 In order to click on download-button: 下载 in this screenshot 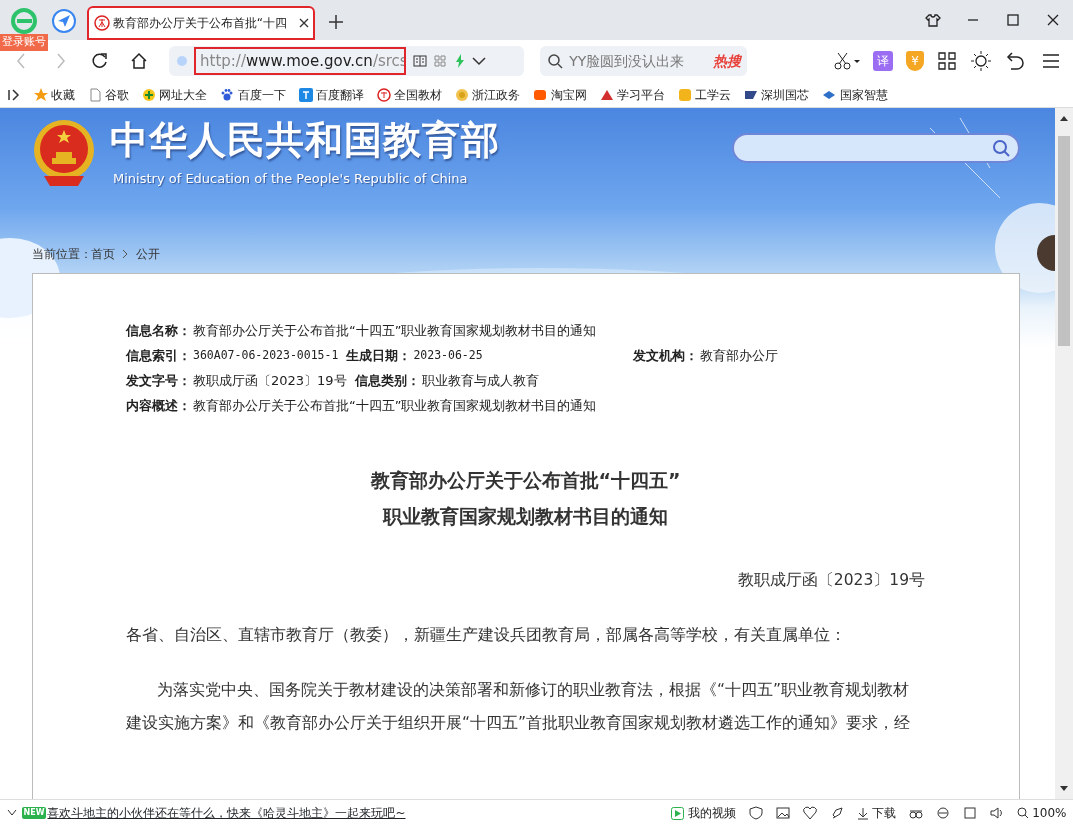, I will do `click(876, 813)`.